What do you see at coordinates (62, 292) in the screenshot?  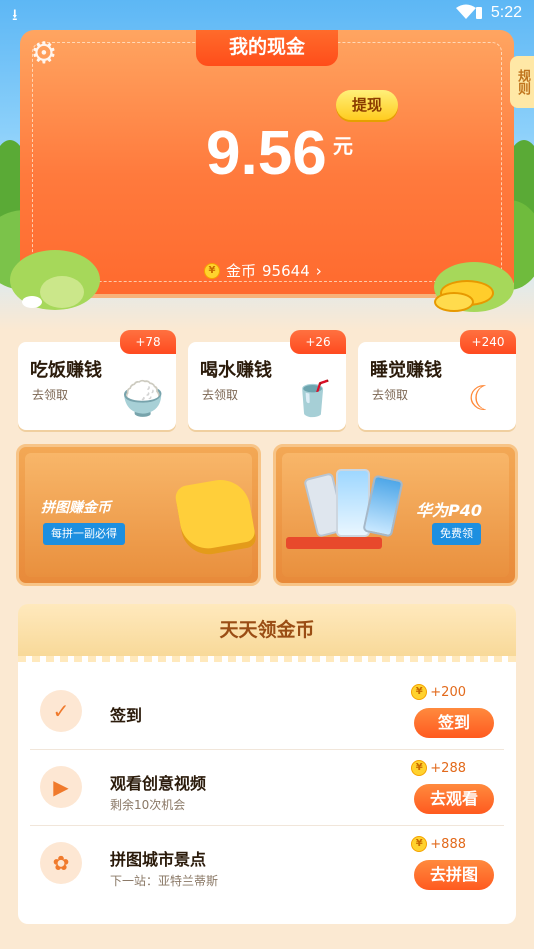 I see `bush-decoration` at bounding box center [62, 292].